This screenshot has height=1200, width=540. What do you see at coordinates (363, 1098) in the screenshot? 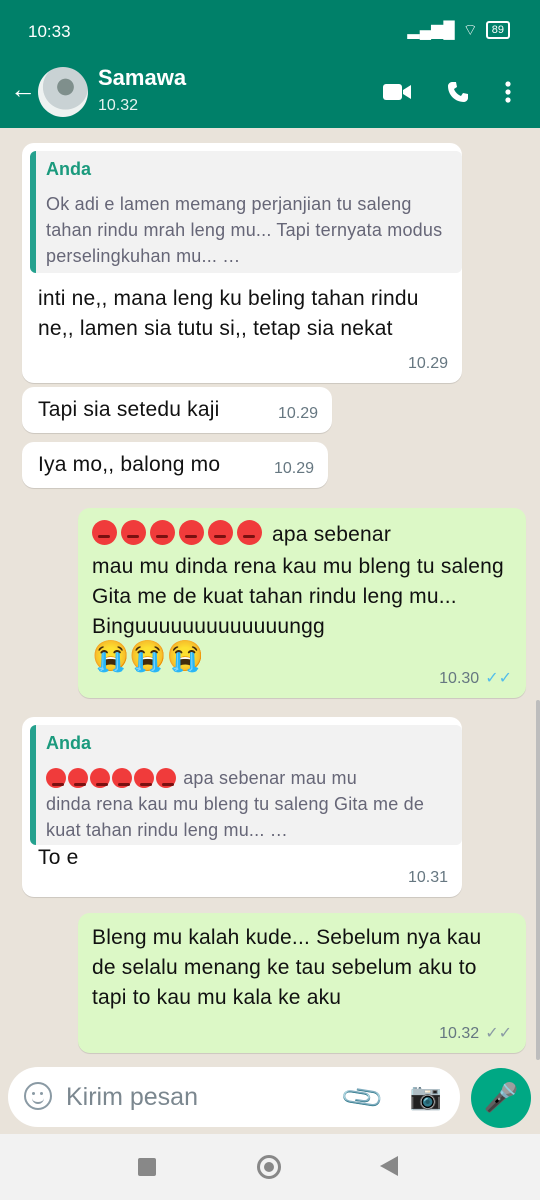
I see `paperclip-icon: 📎` at bounding box center [363, 1098].